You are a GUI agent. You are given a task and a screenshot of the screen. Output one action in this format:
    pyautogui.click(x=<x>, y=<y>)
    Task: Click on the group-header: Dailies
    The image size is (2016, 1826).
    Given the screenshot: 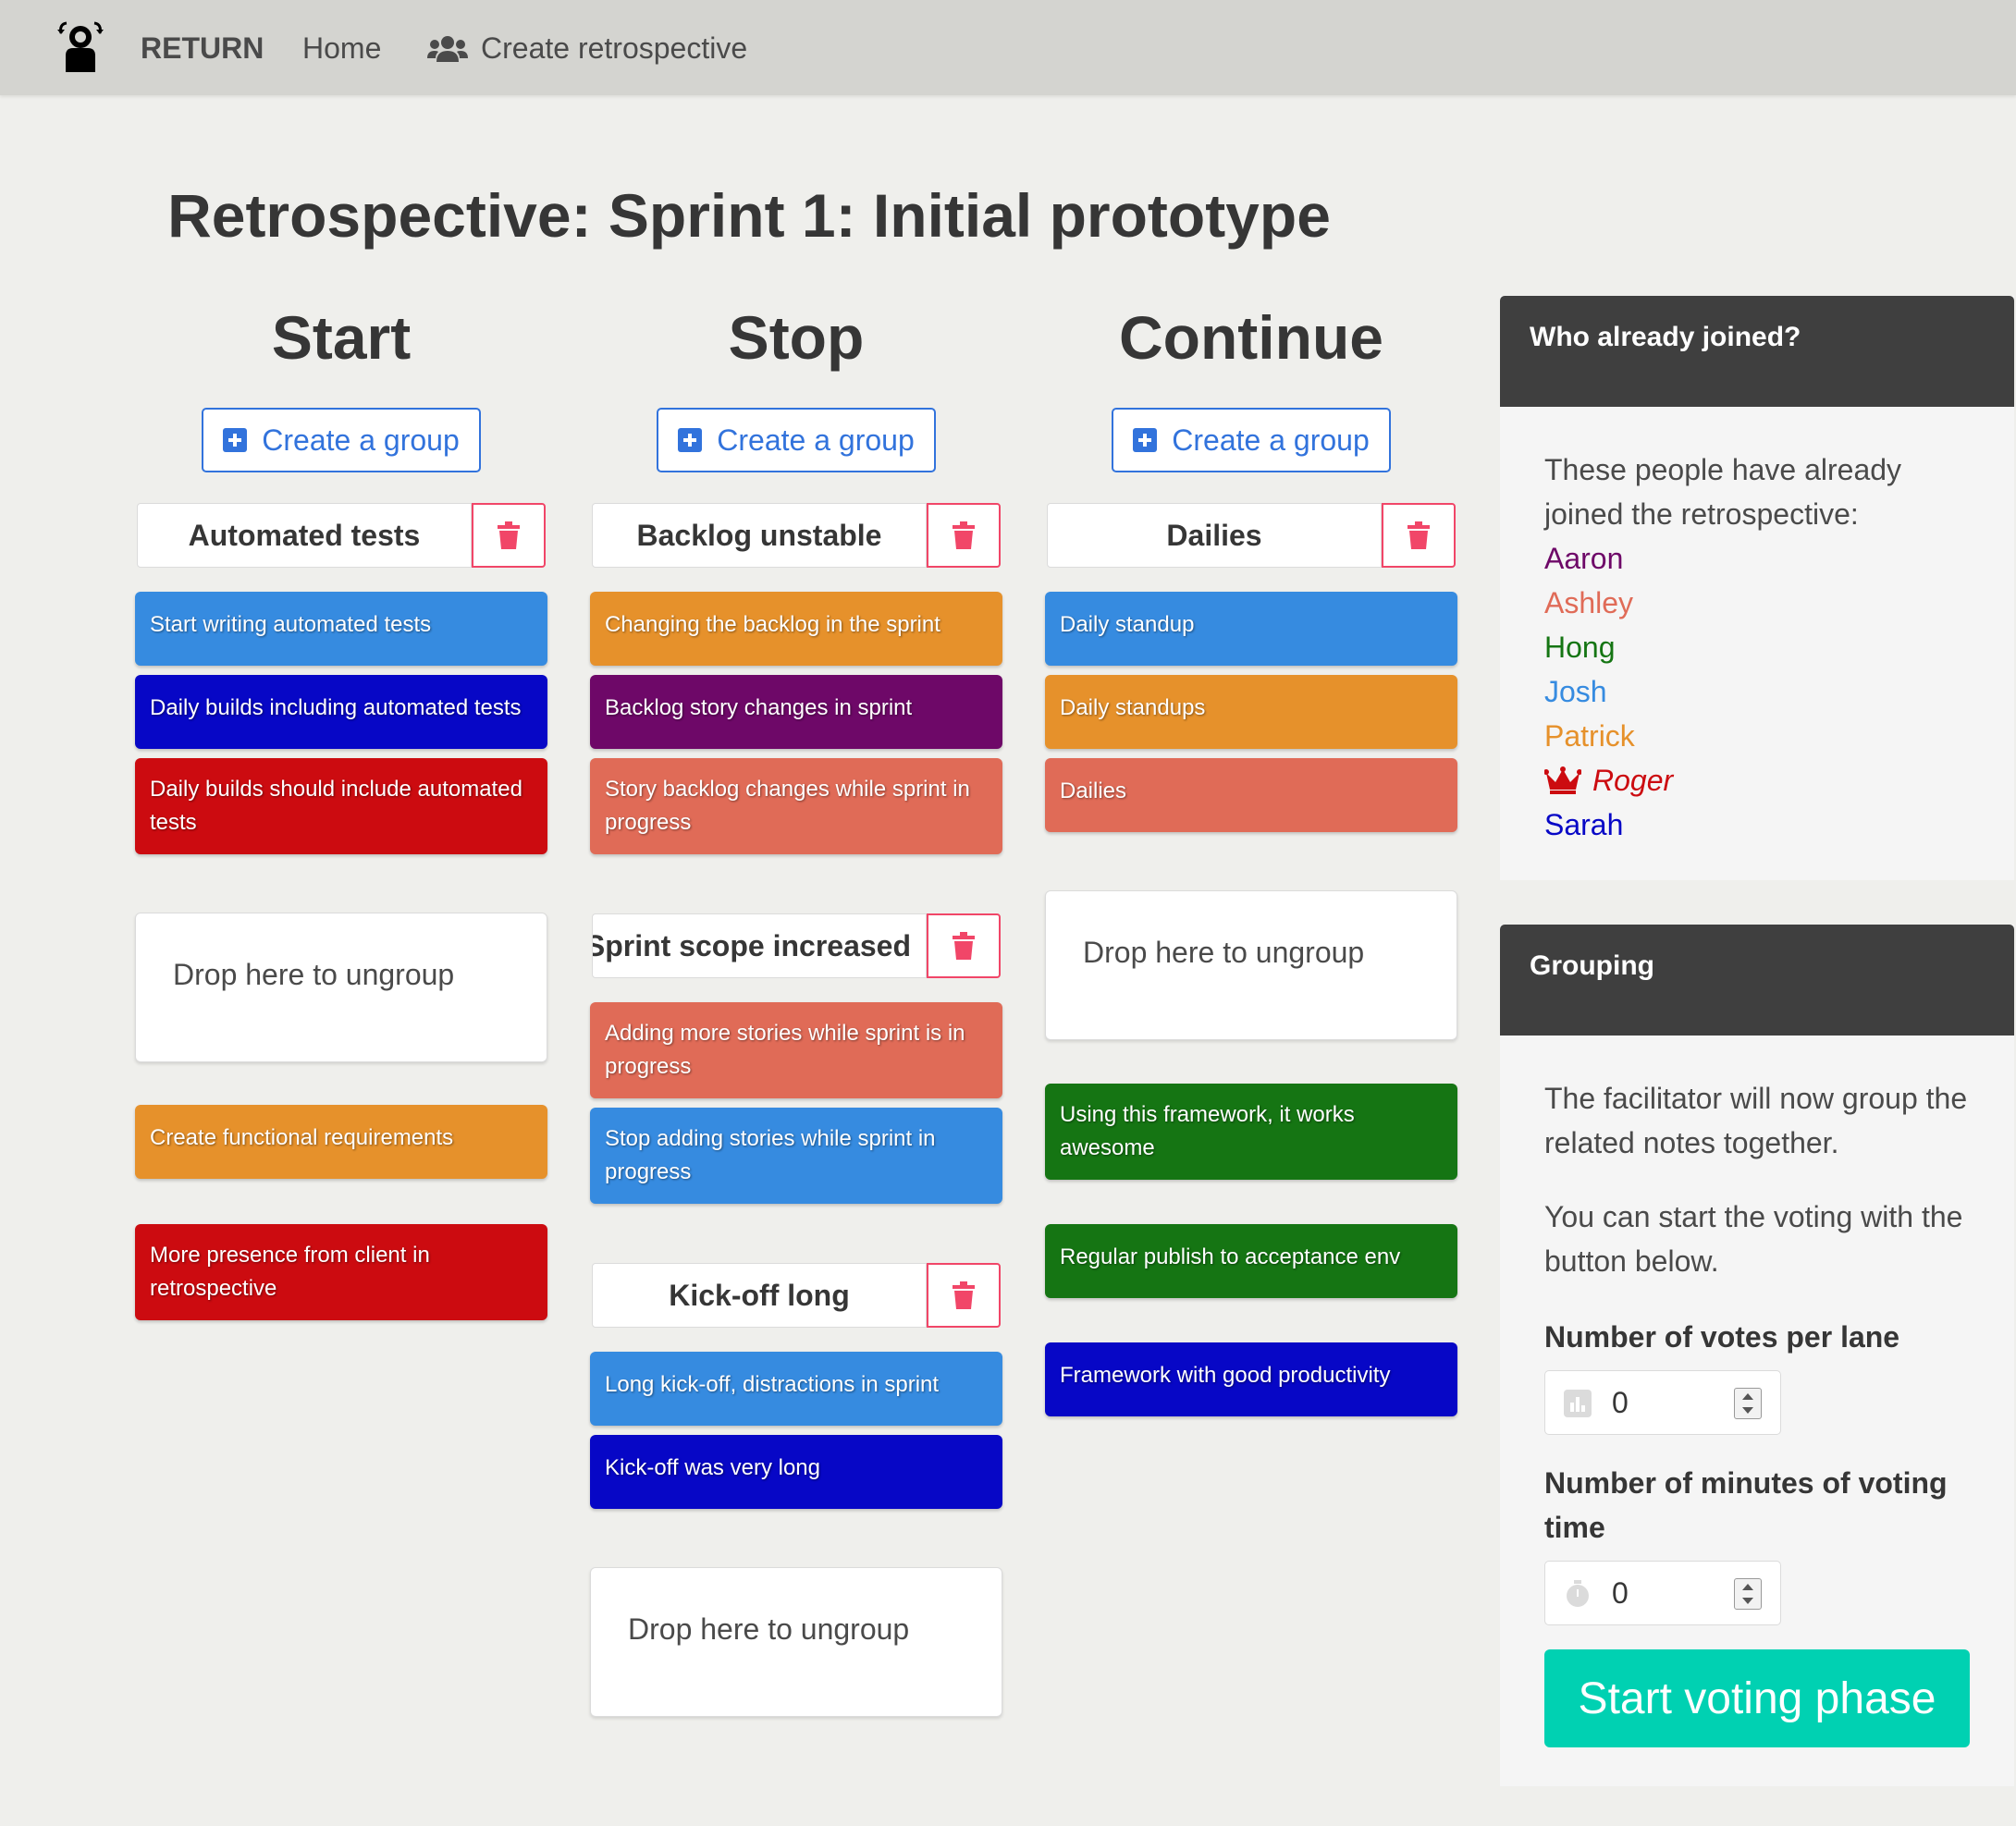 What is the action you would take?
    pyautogui.click(x=1252, y=535)
    